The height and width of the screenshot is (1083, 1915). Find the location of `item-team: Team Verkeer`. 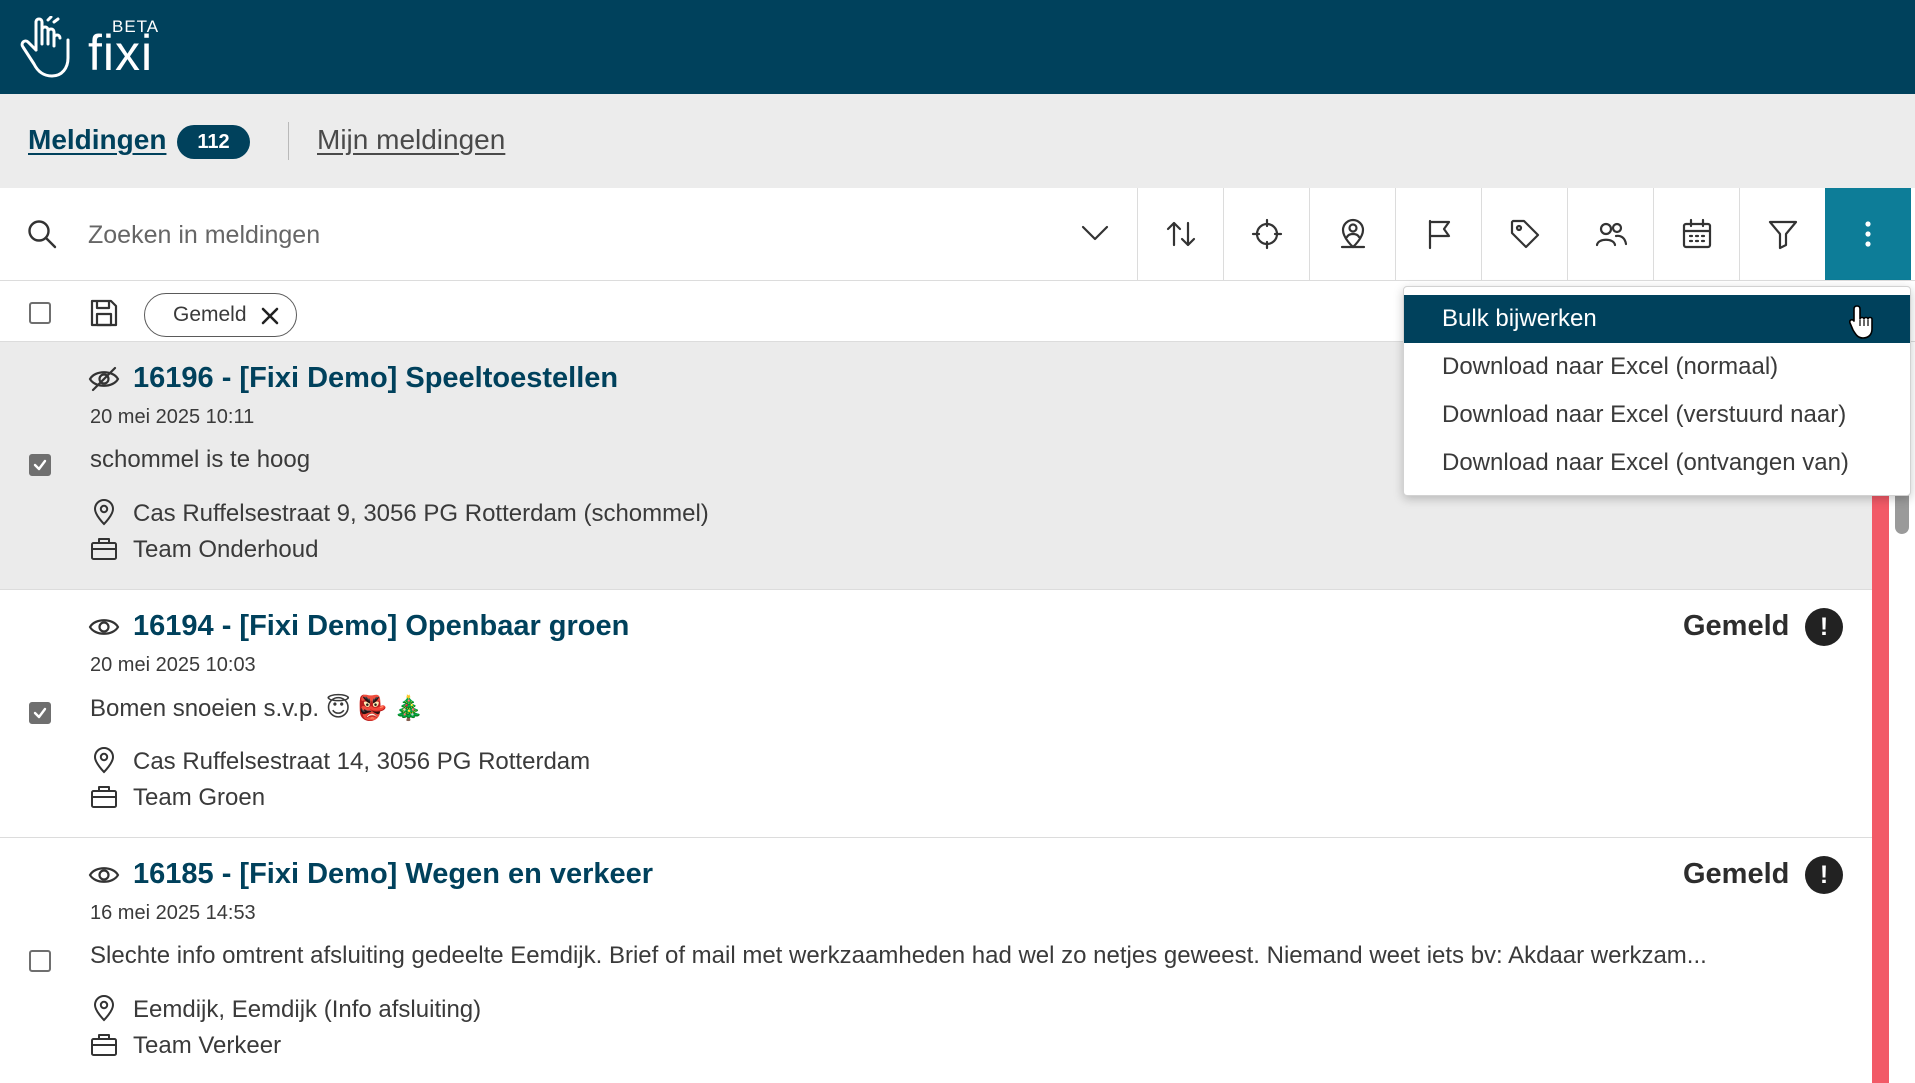

item-team: Team Verkeer is located at coordinates (207, 1045).